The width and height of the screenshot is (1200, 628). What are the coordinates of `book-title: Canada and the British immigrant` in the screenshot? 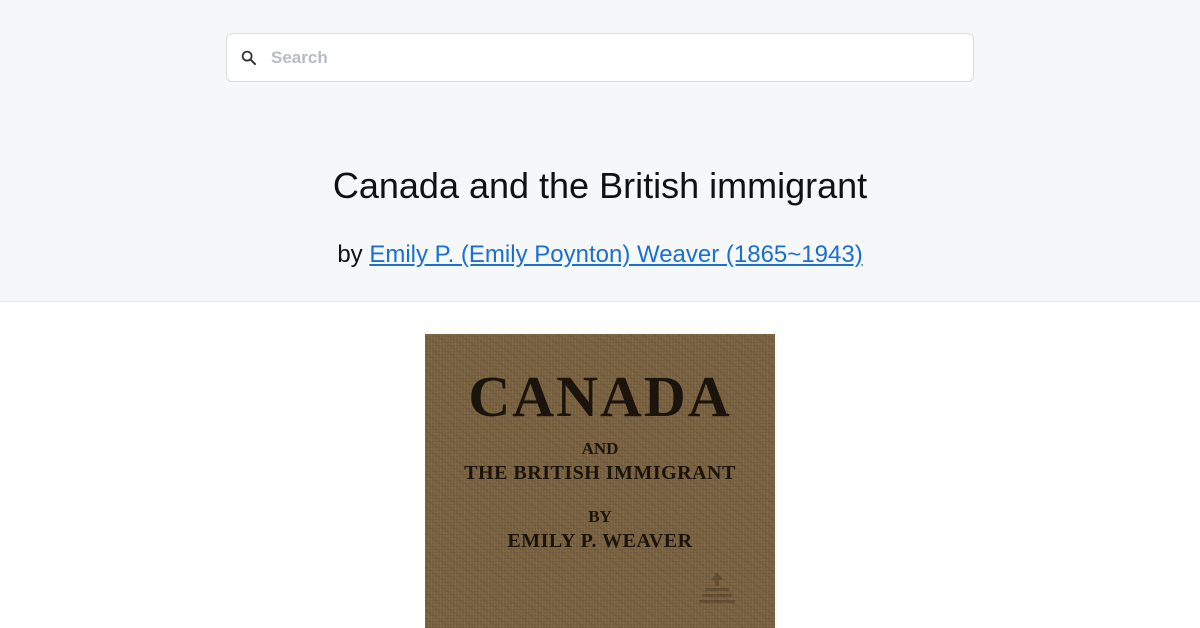 It's located at (600, 185).